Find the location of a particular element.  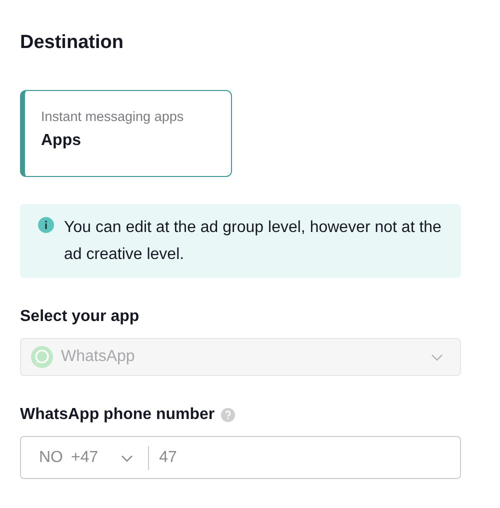

field-label: WhatsApp phone number is located at coordinates (117, 415).